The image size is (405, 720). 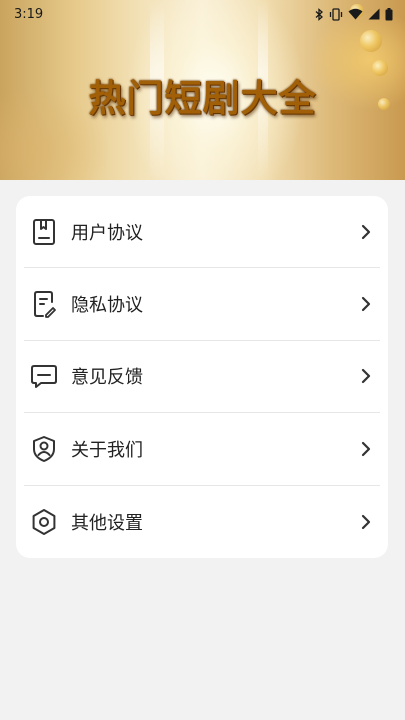 I want to click on wifi-icon, so click(x=355, y=14).